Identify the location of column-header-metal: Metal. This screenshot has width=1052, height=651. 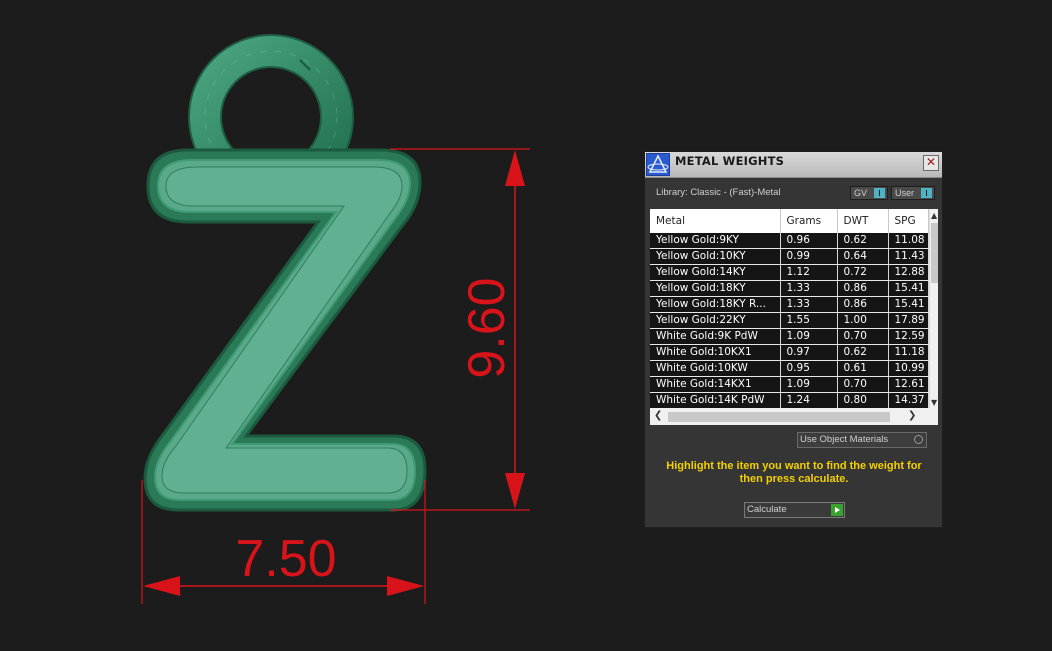
(715, 221).